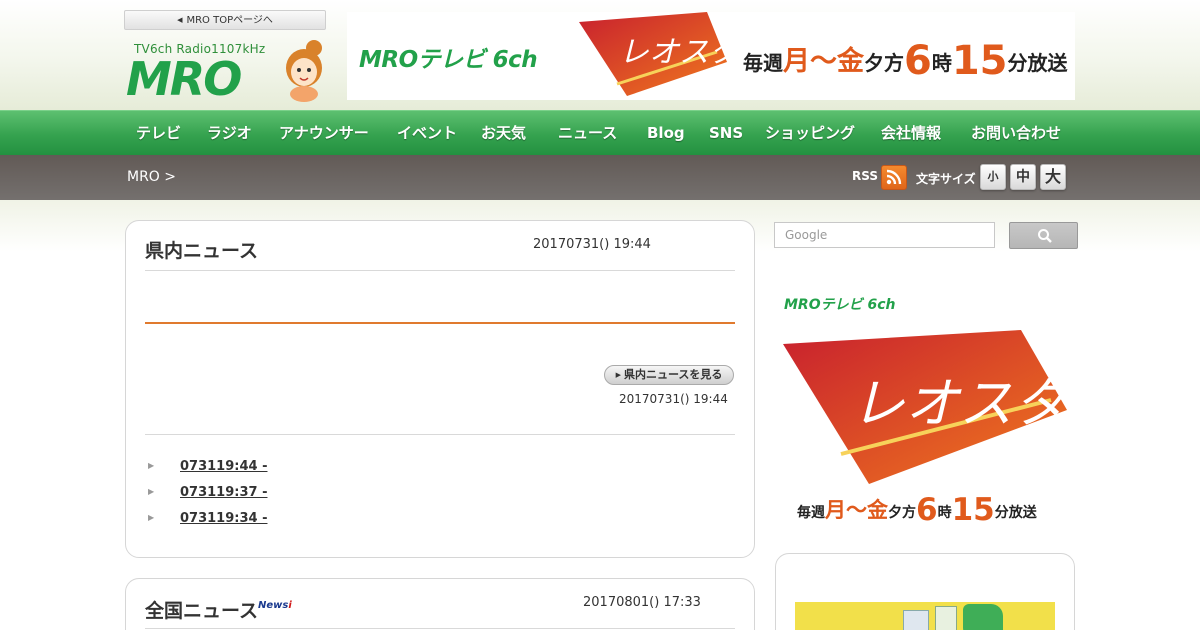 The height and width of the screenshot is (630, 1200). Describe the element at coordinates (587, 133) in the screenshot. I see `nav-item-news: ニュース` at that location.